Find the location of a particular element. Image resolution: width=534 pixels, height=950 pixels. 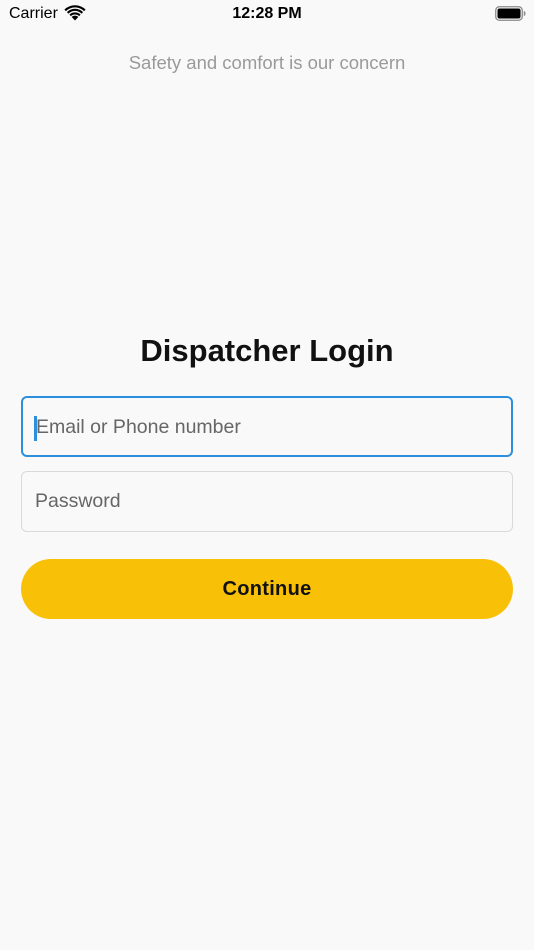

email-field: Email or Phone number is located at coordinates (267, 426).